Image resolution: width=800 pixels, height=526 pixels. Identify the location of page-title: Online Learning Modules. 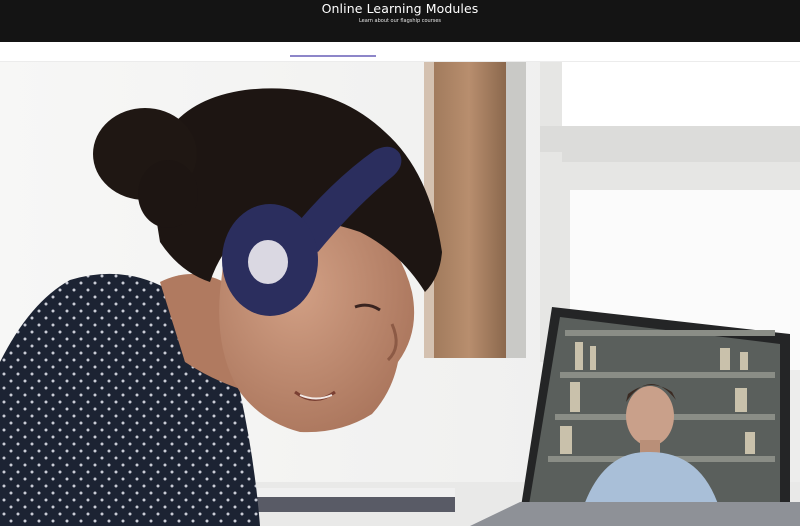
(400, 8).